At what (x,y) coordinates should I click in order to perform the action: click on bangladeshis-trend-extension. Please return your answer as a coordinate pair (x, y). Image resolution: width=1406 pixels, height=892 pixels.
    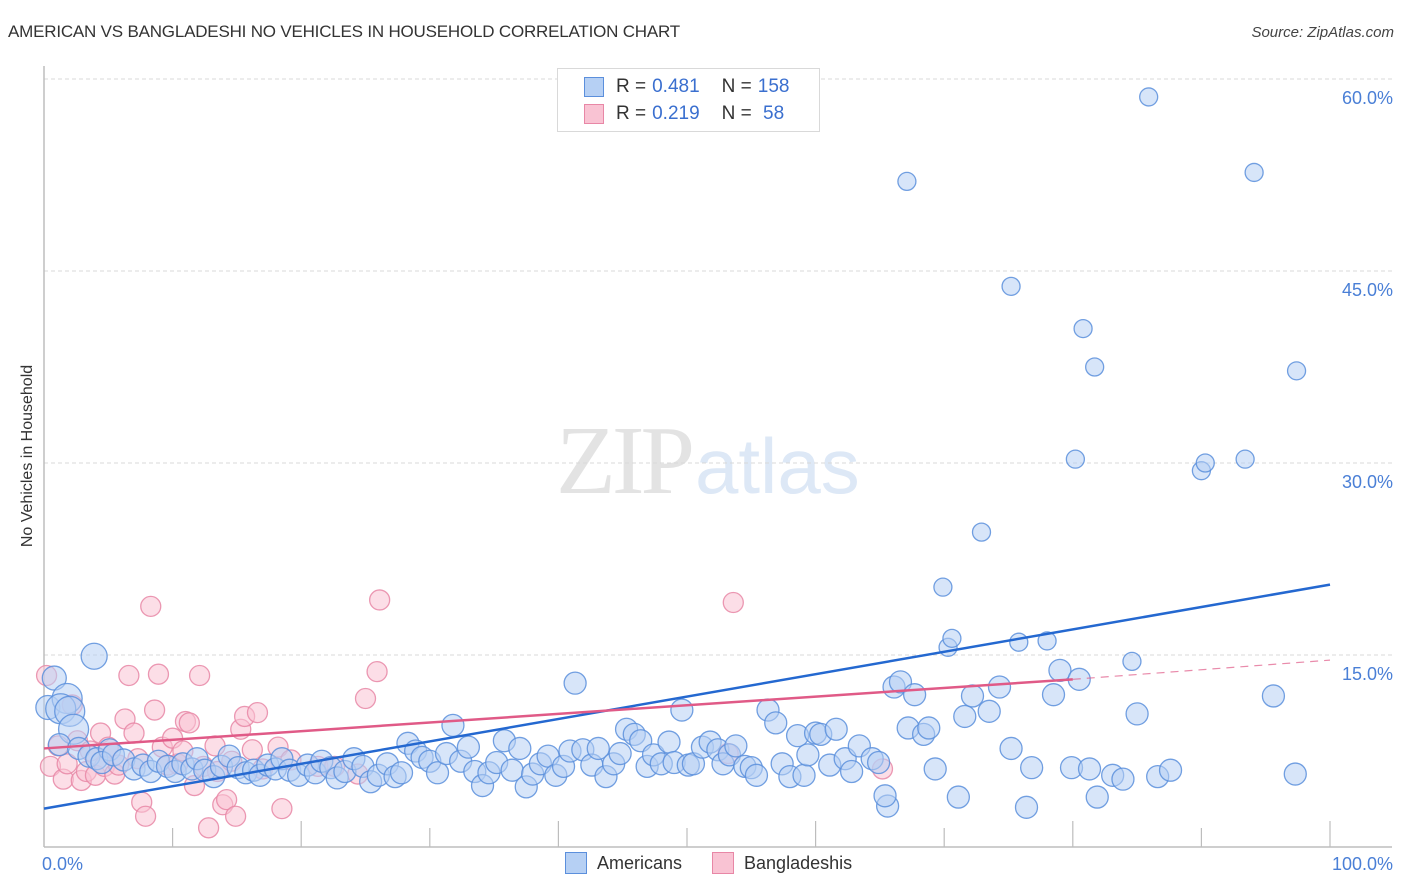
    Looking at the image, I should click on (1201, 669).